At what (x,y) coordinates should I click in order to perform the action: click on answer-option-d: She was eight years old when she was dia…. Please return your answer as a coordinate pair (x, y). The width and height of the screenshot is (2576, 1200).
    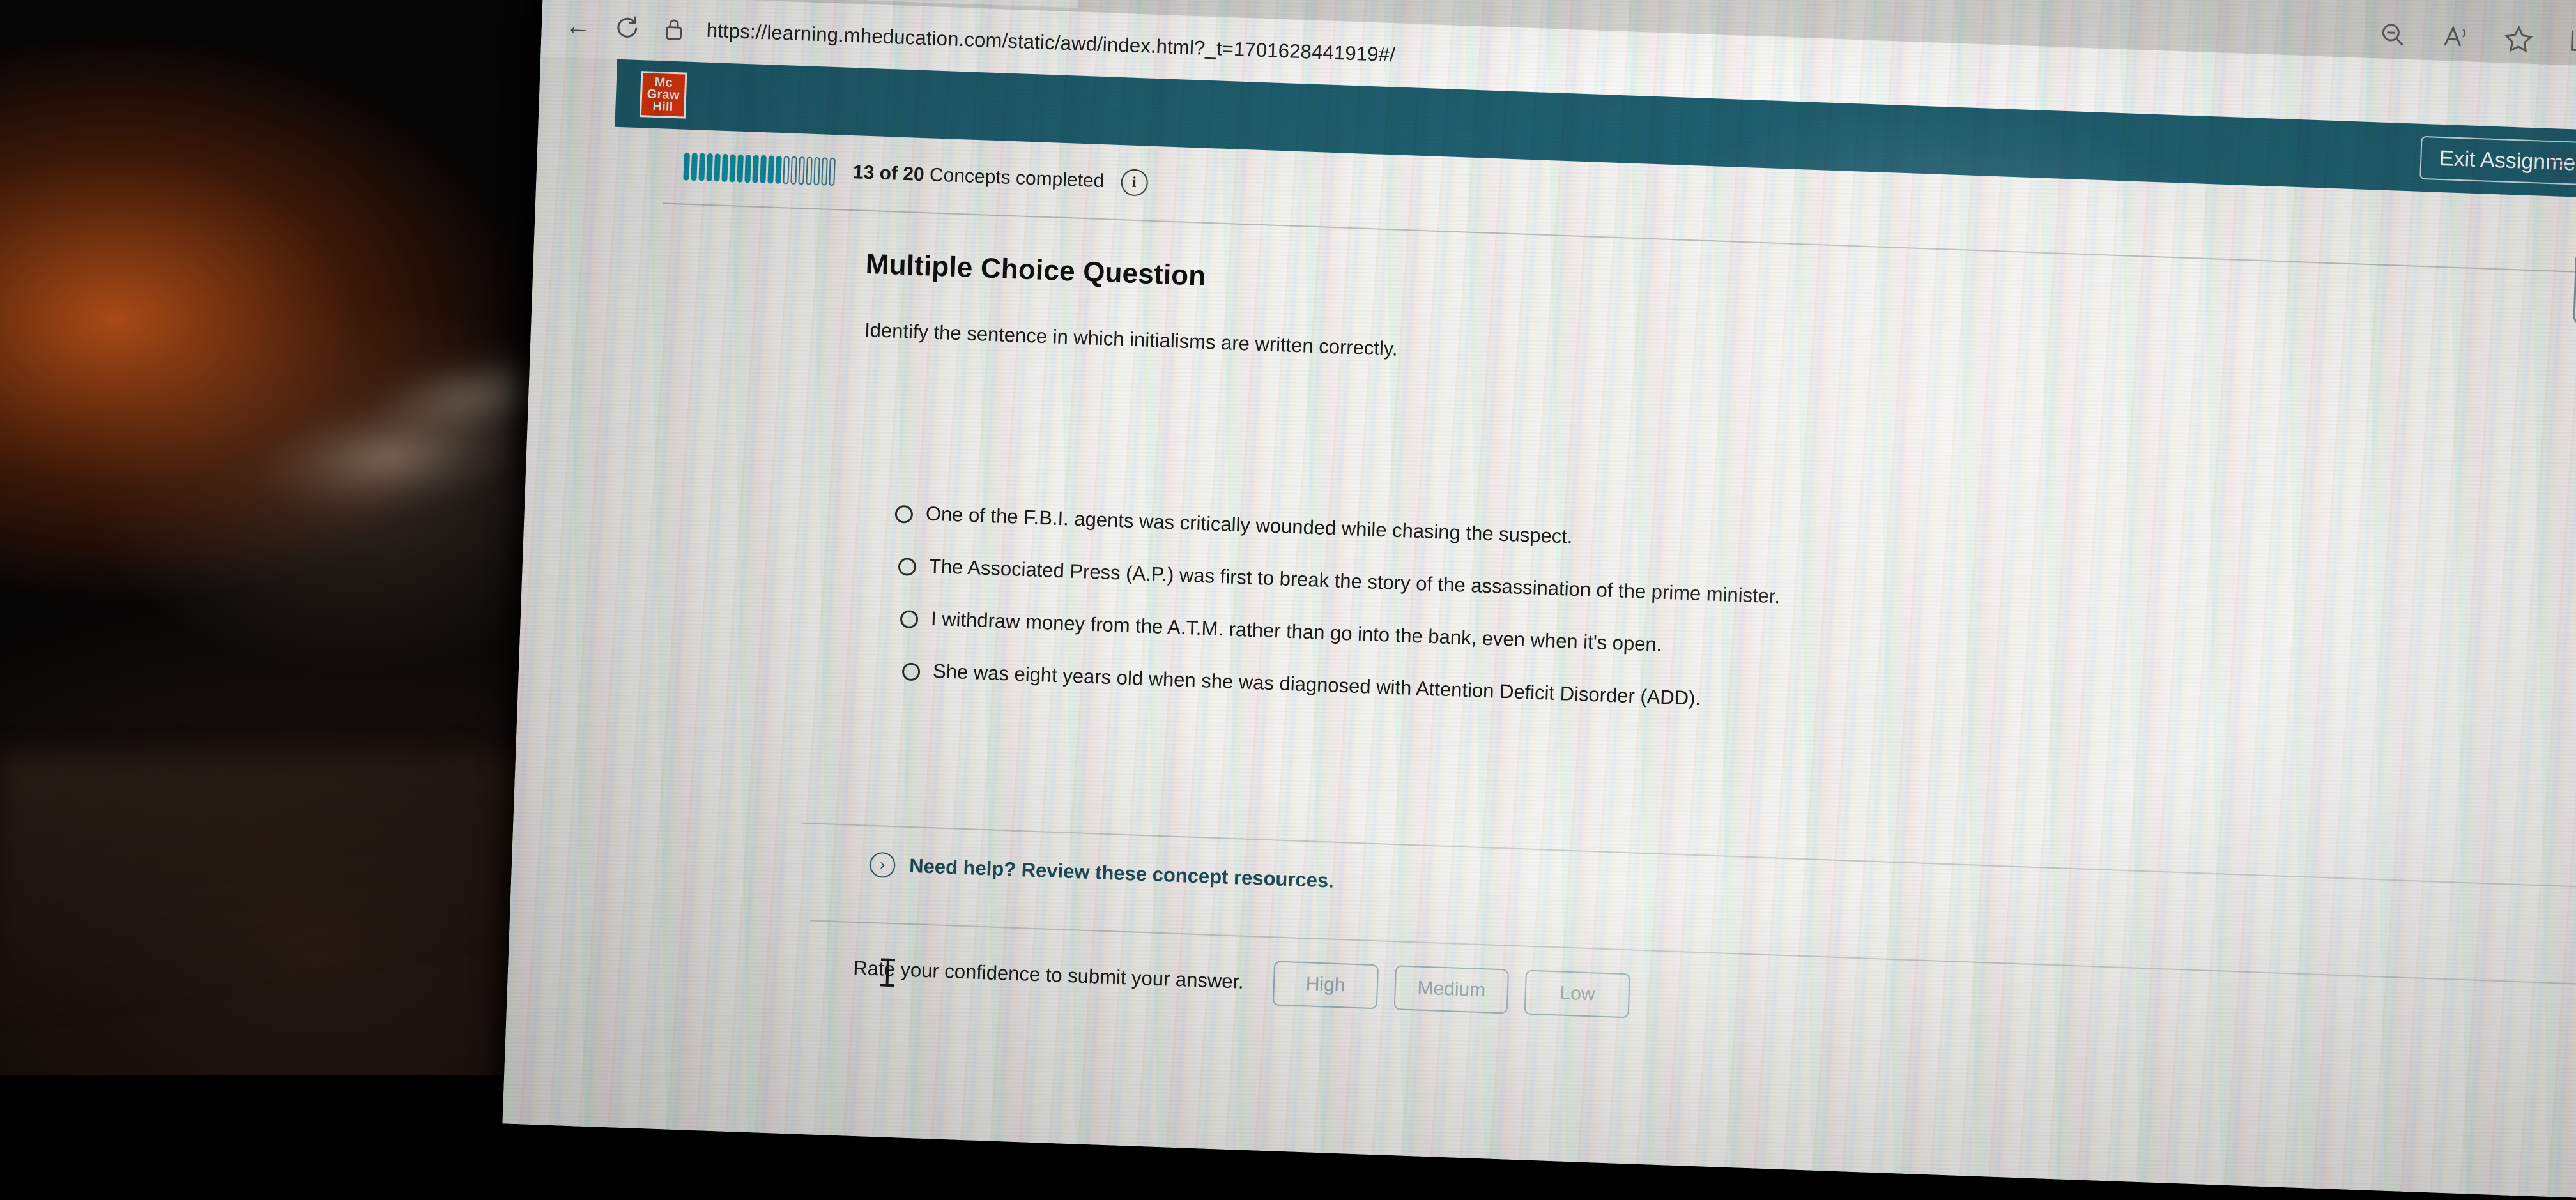
    Looking at the image, I should click on (1301, 684).